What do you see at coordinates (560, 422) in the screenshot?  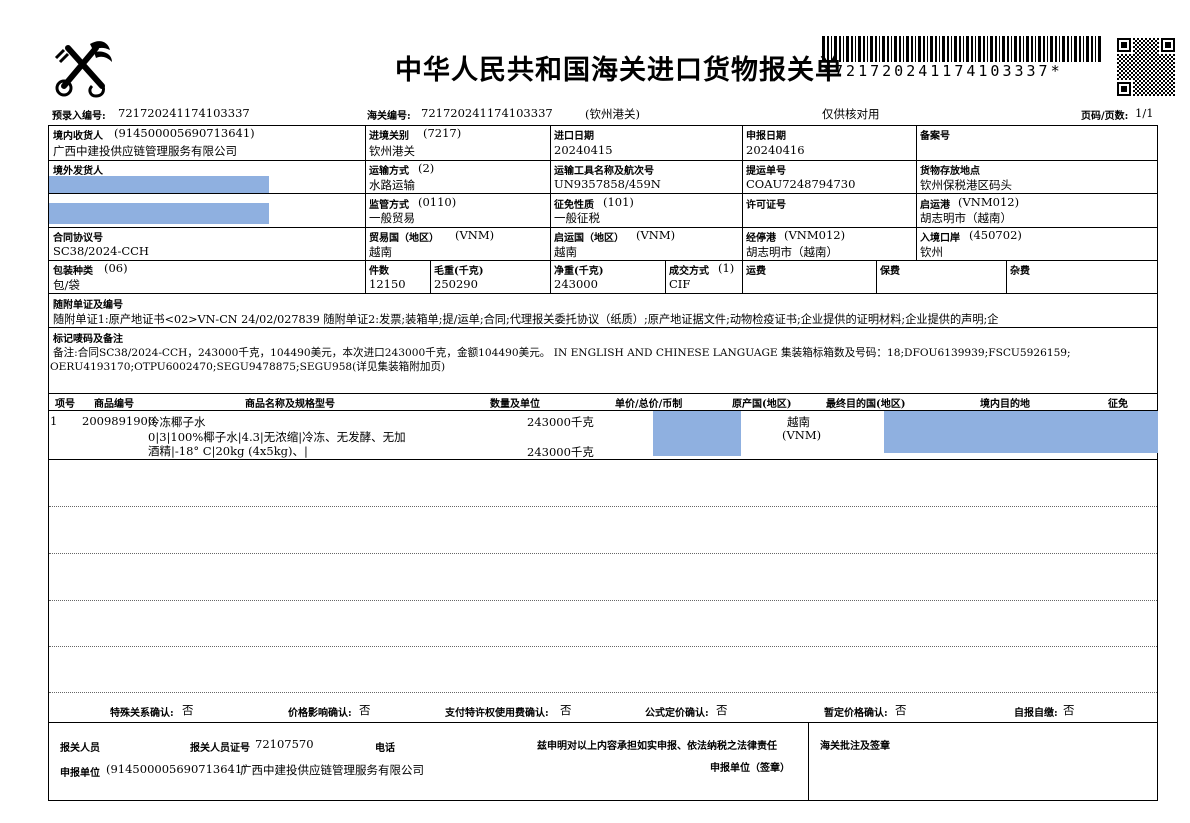 I see `row-qty1: 243000千克` at bounding box center [560, 422].